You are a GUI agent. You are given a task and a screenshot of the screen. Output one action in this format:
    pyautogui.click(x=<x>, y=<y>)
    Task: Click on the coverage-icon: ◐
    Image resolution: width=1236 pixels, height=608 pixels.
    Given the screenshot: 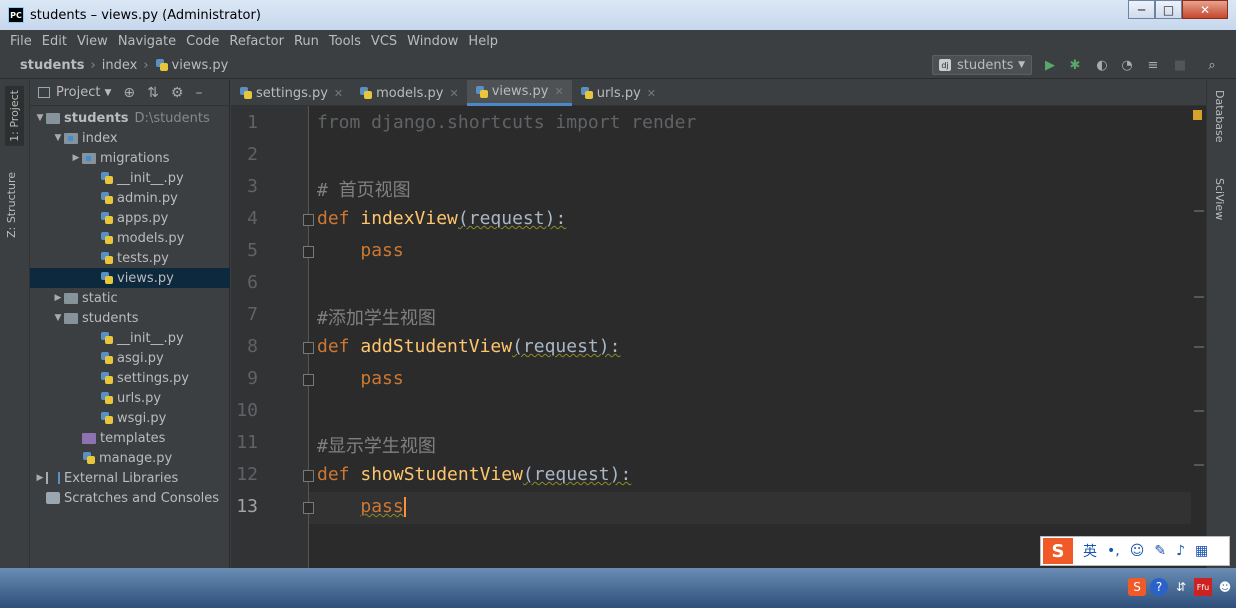 What is the action you would take?
    pyautogui.click(x=1102, y=65)
    